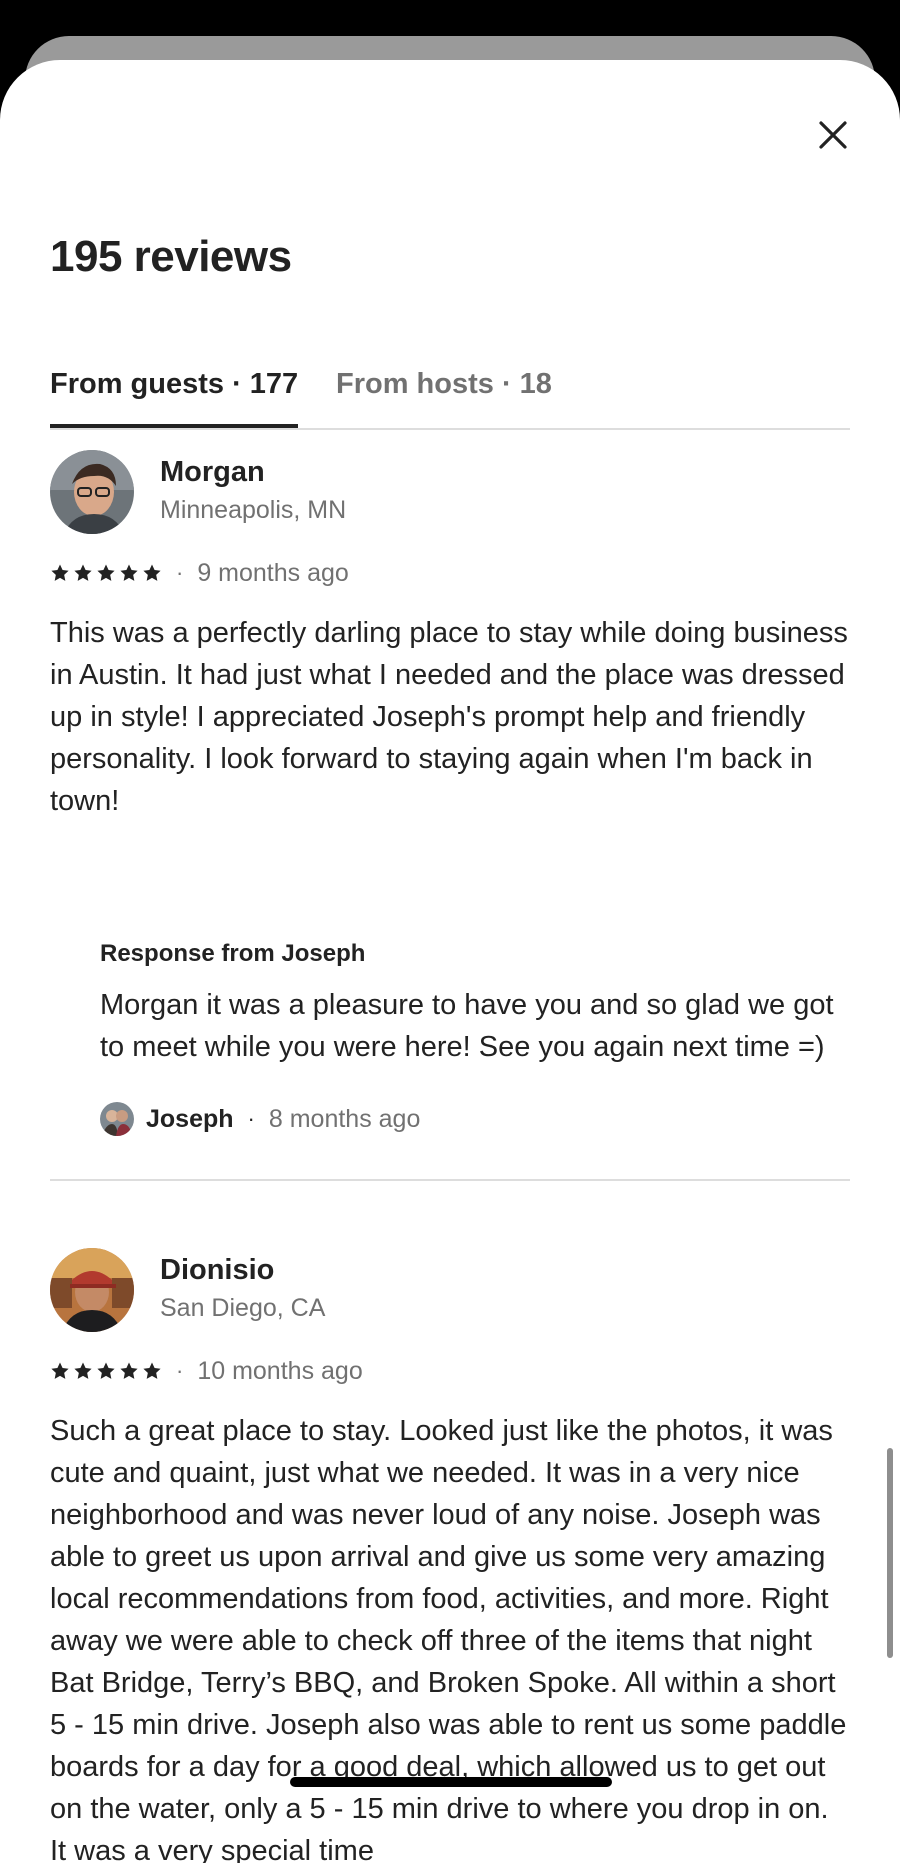  What do you see at coordinates (212, 472) in the screenshot?
I see `reviewer-name: Morgan` at bounding box center [212, 472].